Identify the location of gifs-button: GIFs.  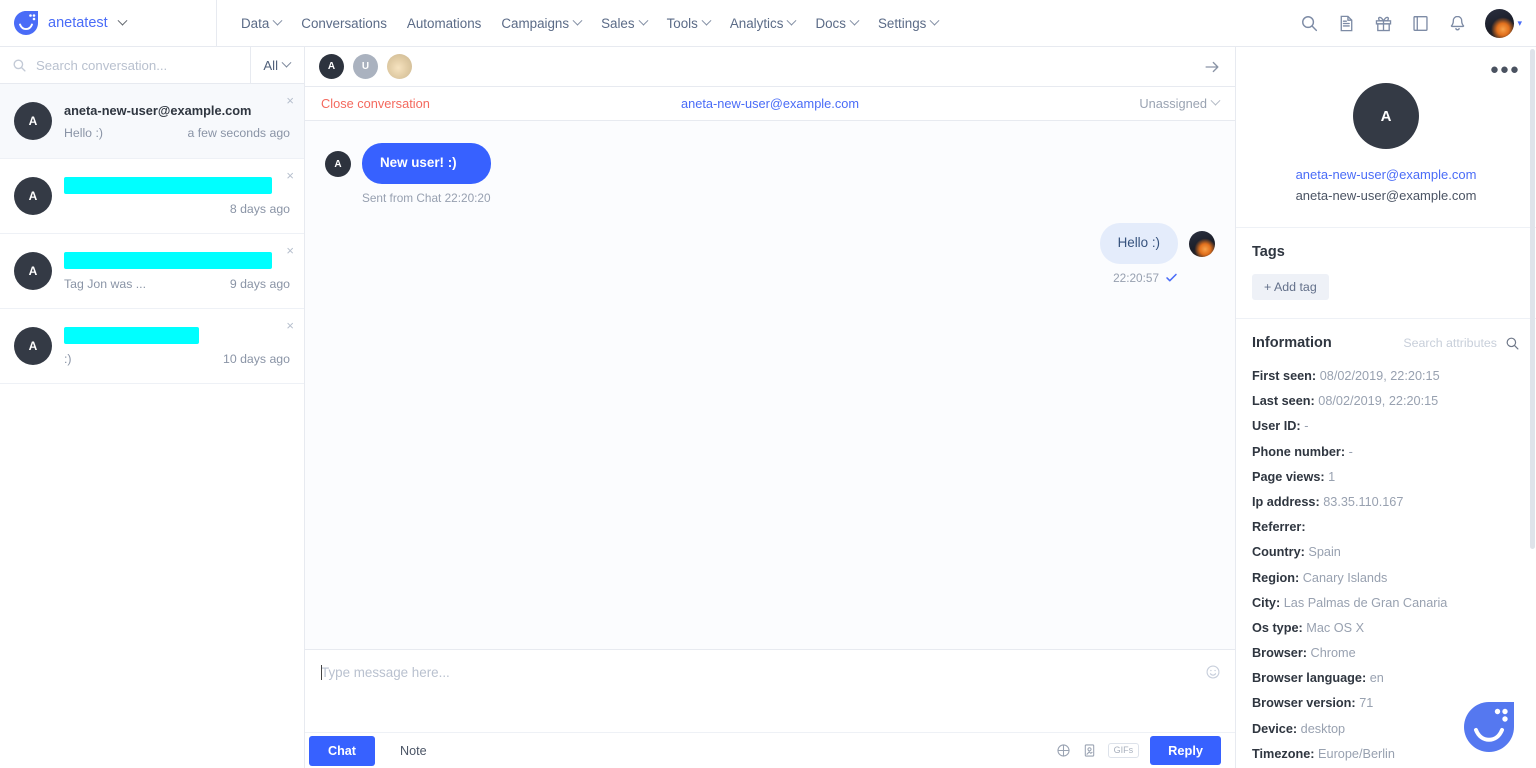
(1123, 750).